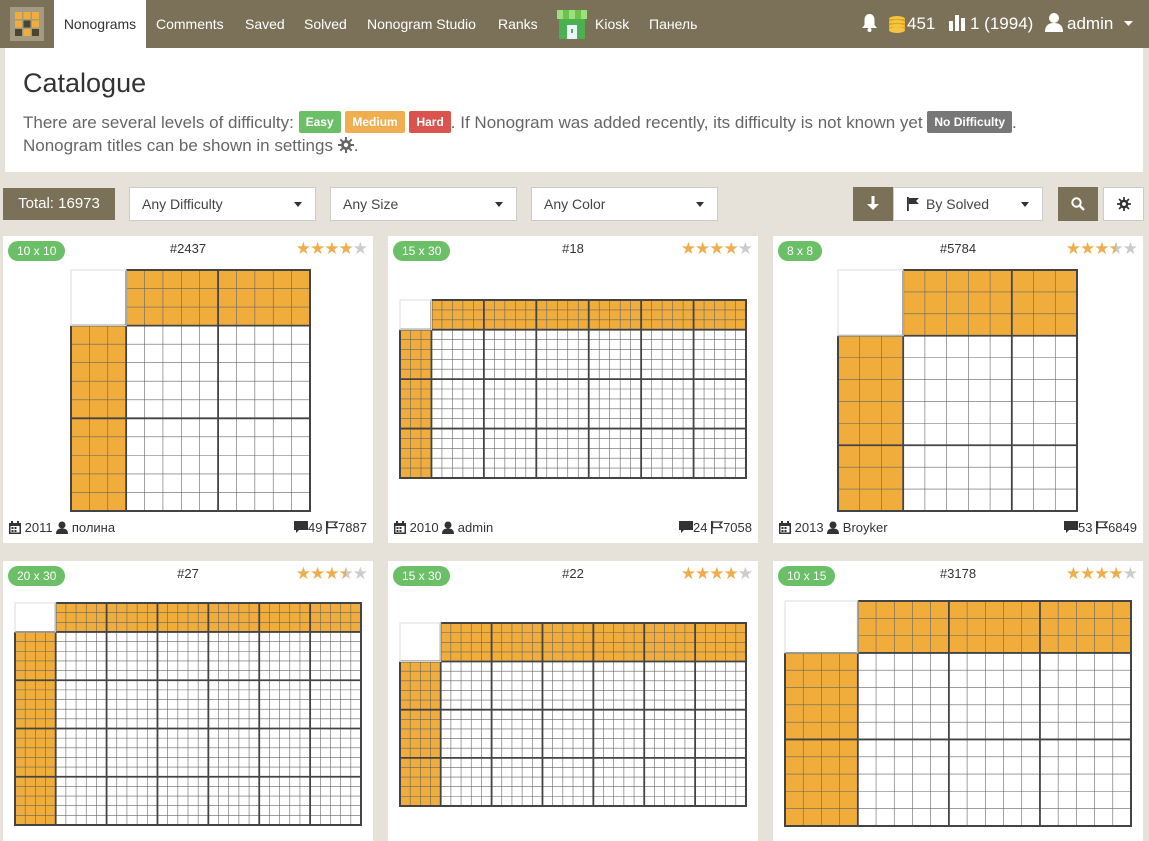 The height and width of the screenshot is (841, 1149). Describe the element at coordinates (833, 527) in the screenshot. I see `card-meta-left: 2013 Broyker` at that location.